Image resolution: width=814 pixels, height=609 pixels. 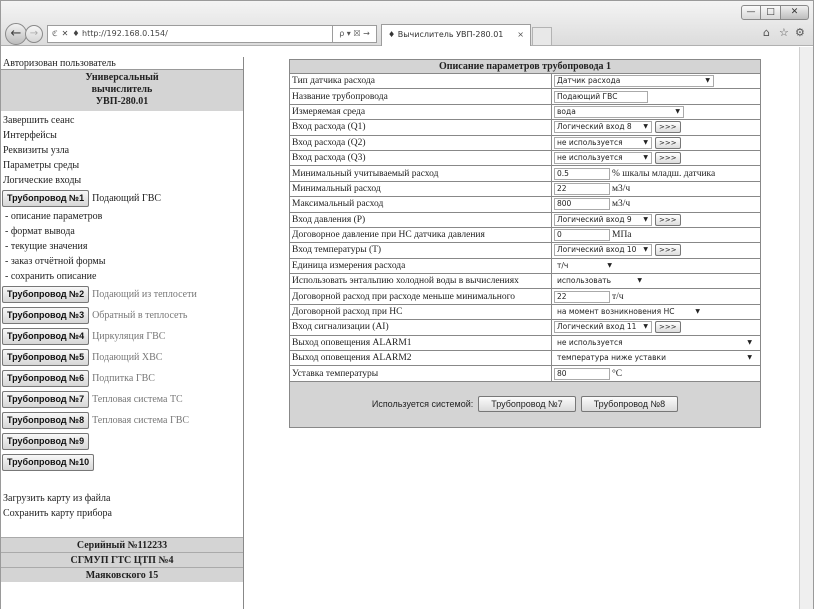 I want to click on alarm-input-goto-button: >>>, so click(x=668, y=327).